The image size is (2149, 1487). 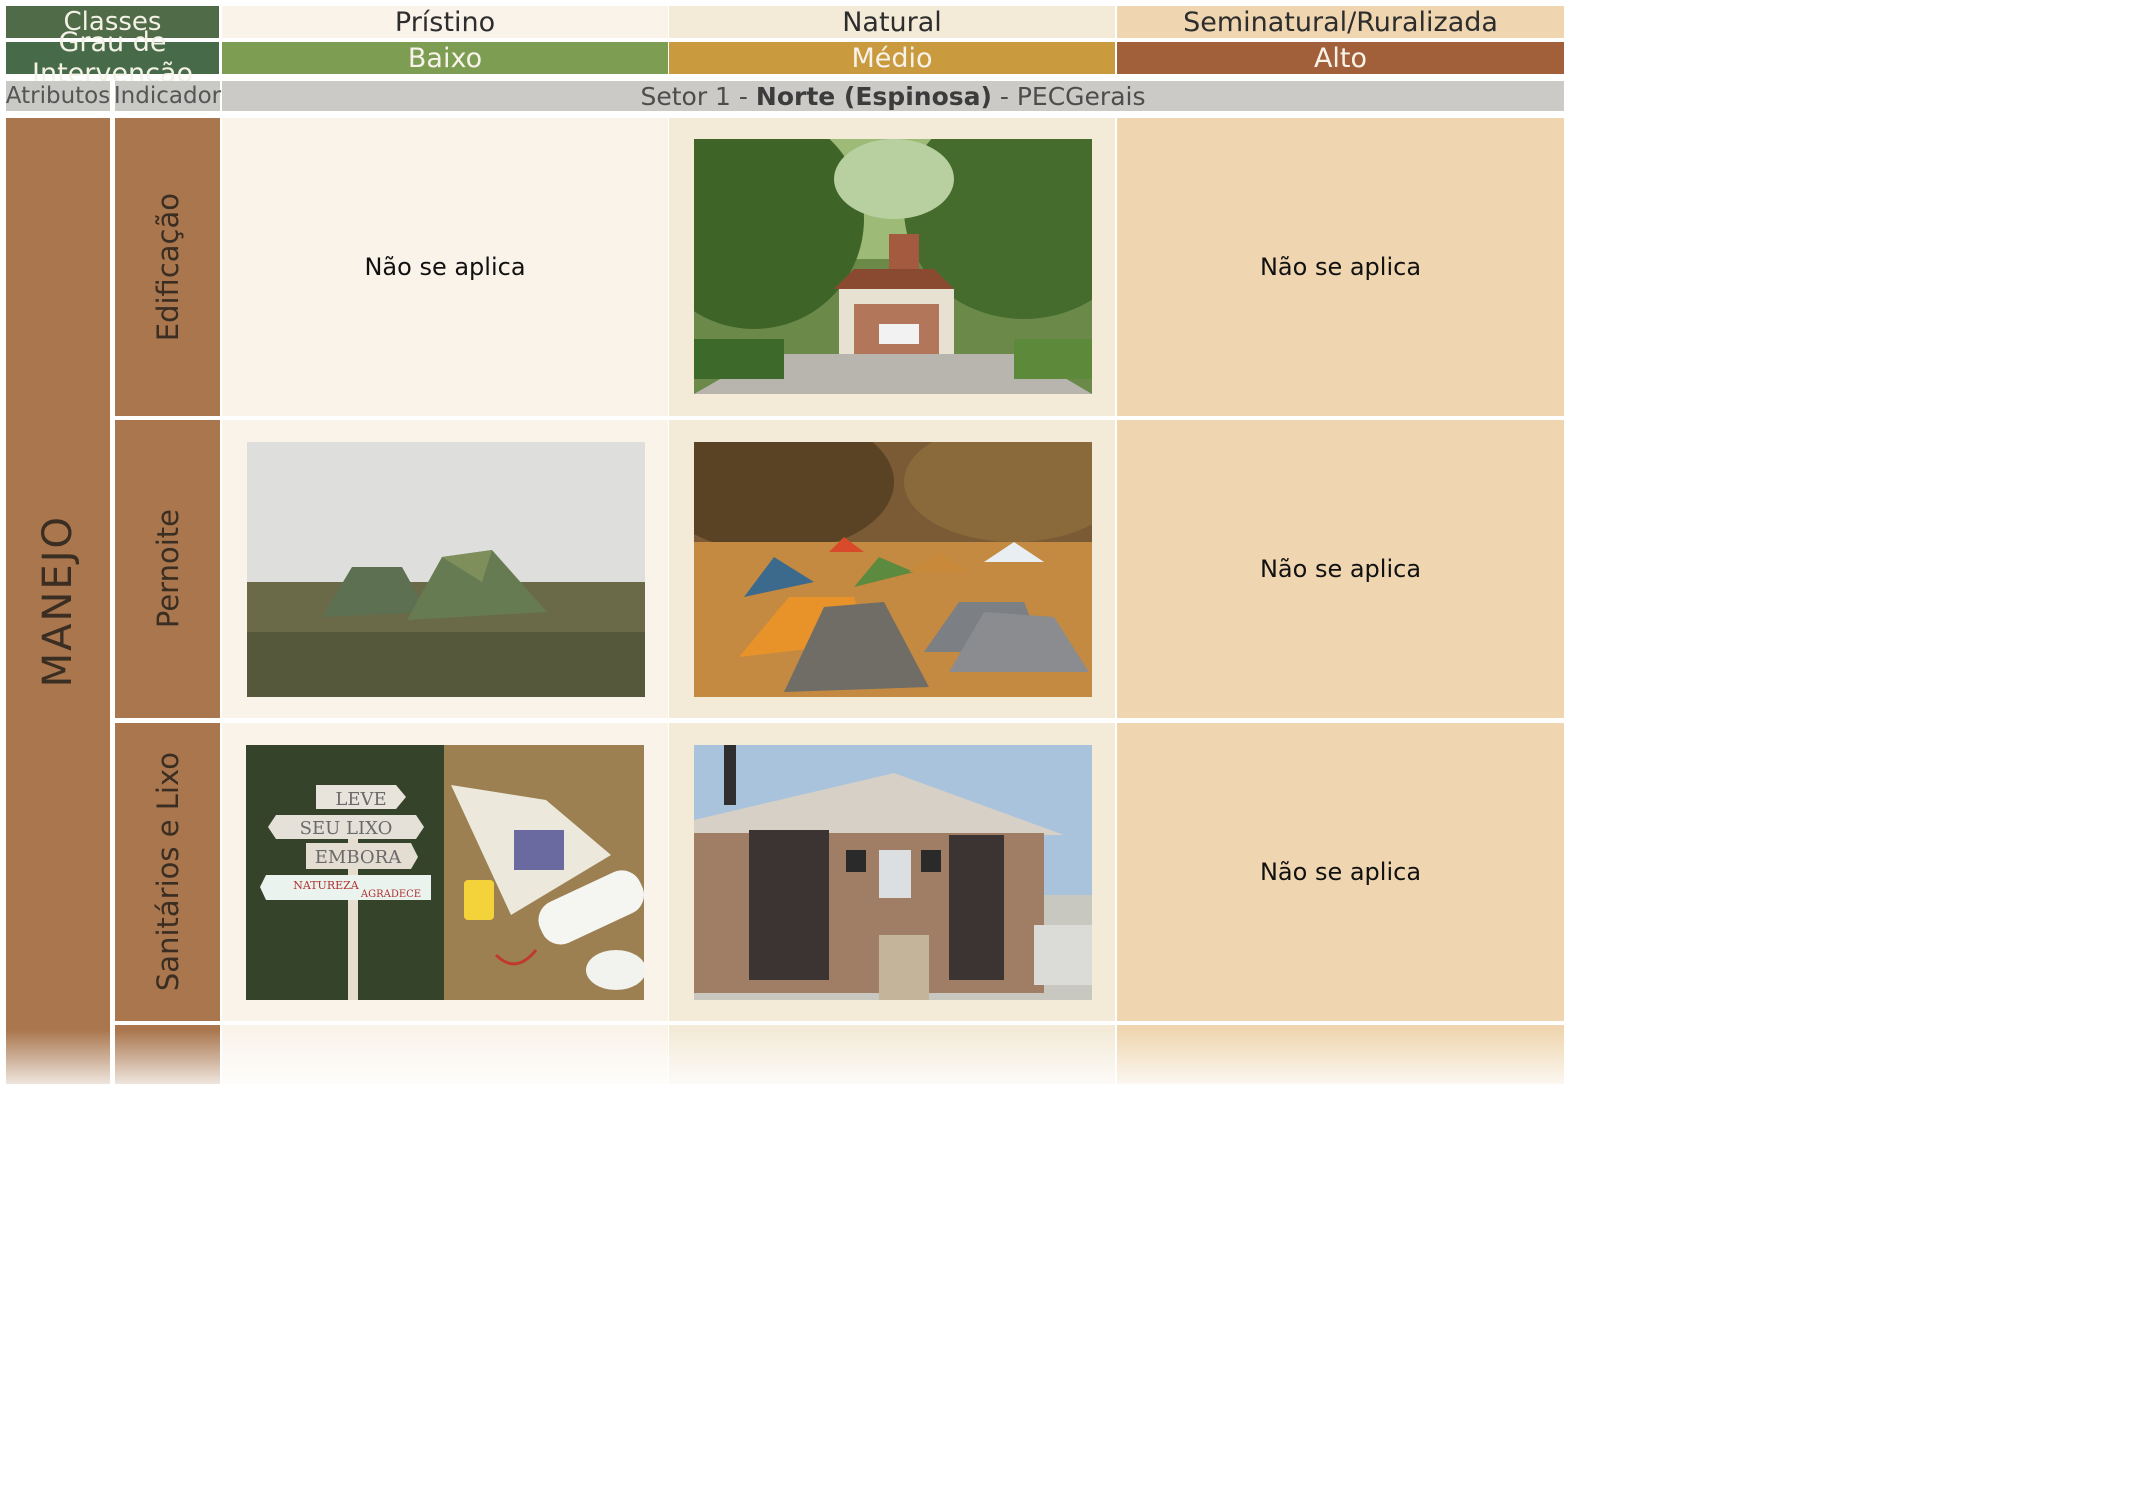 I want to click on class-pristino: Prístino, so click(x=445, y=22).